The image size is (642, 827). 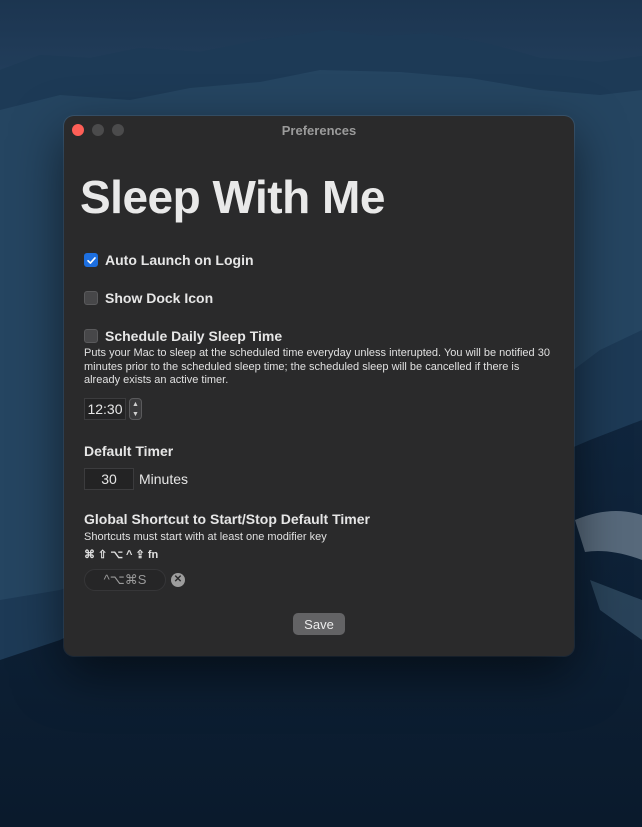 What do you see at coordinates (194, 336) in the screenshot?
I see `schedule-sleep-label: Schedule Daily Sleep Time` at bounding box center [194, 336].